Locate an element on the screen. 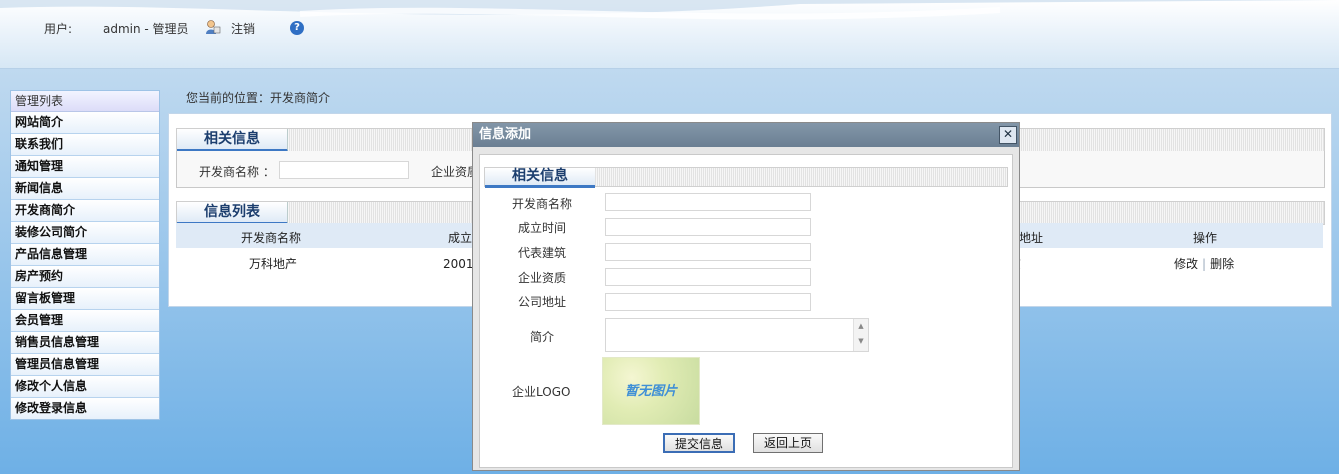 This screenshot has width=1339, height=474. sidebar-item-news: 新闻信息 is located at coordinates (85, 189).